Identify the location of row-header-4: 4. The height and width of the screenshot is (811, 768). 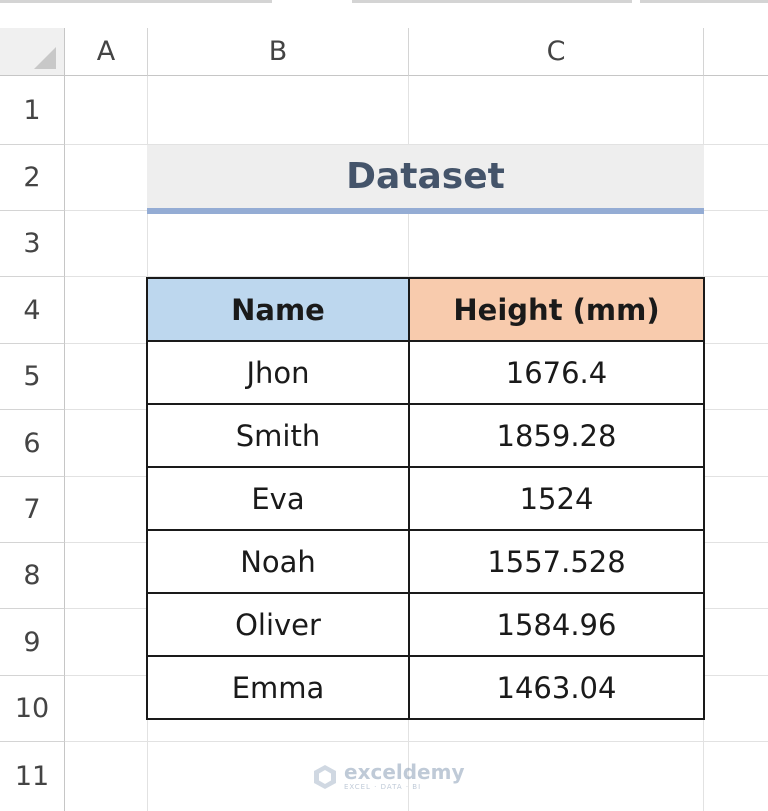
(32, 310).